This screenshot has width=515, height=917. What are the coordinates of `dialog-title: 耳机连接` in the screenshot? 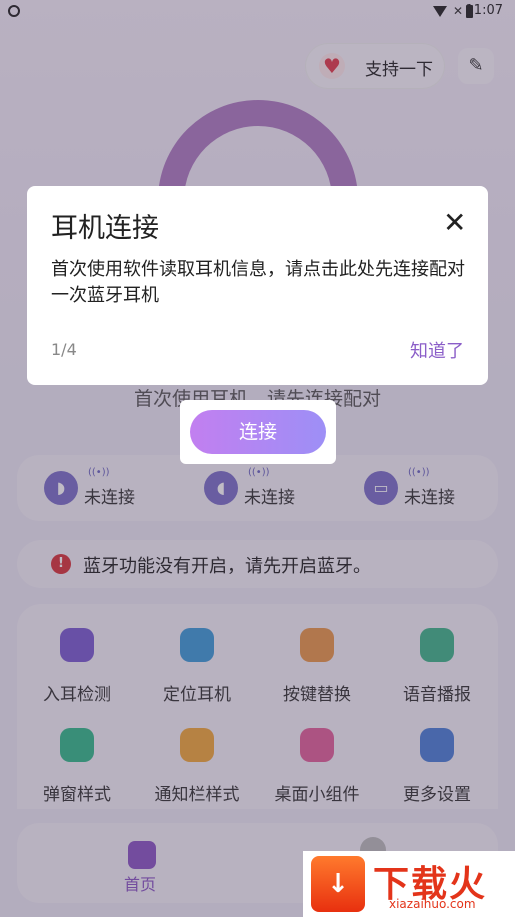 It's located at (105, 228).